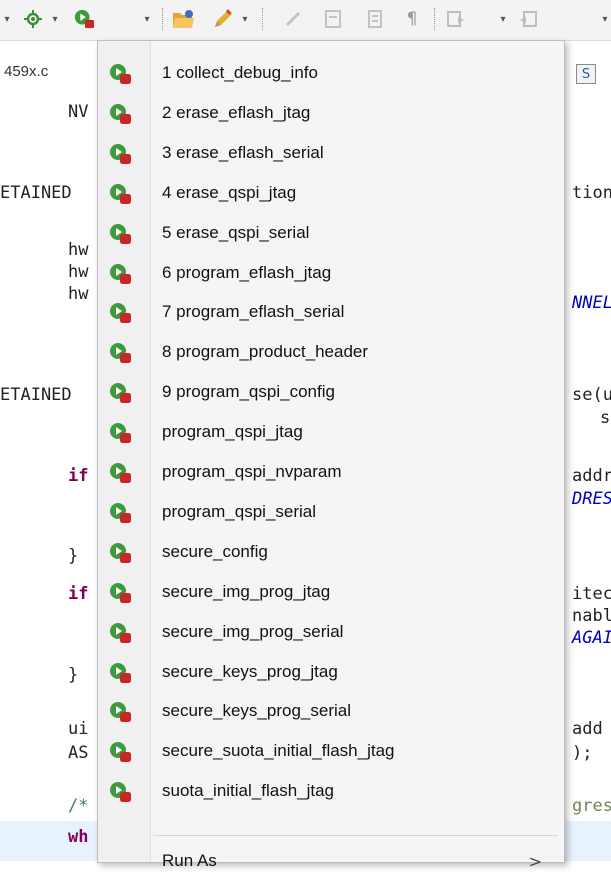 The width and height of the screenshot is (611, 881). Describe the element at coordinates (184, 19) in the screenshot. I see `folder-open-icon` at that location.